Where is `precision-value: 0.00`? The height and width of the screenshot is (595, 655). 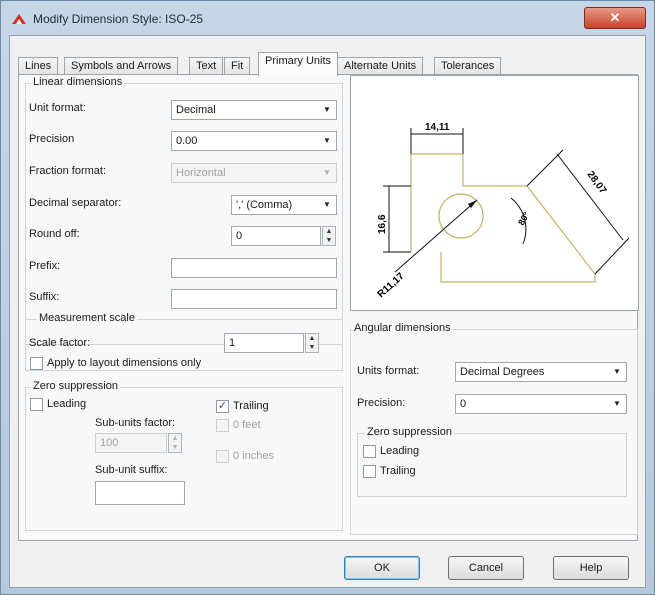 precision-value: 0.00 is located at coordinates (187, 141).